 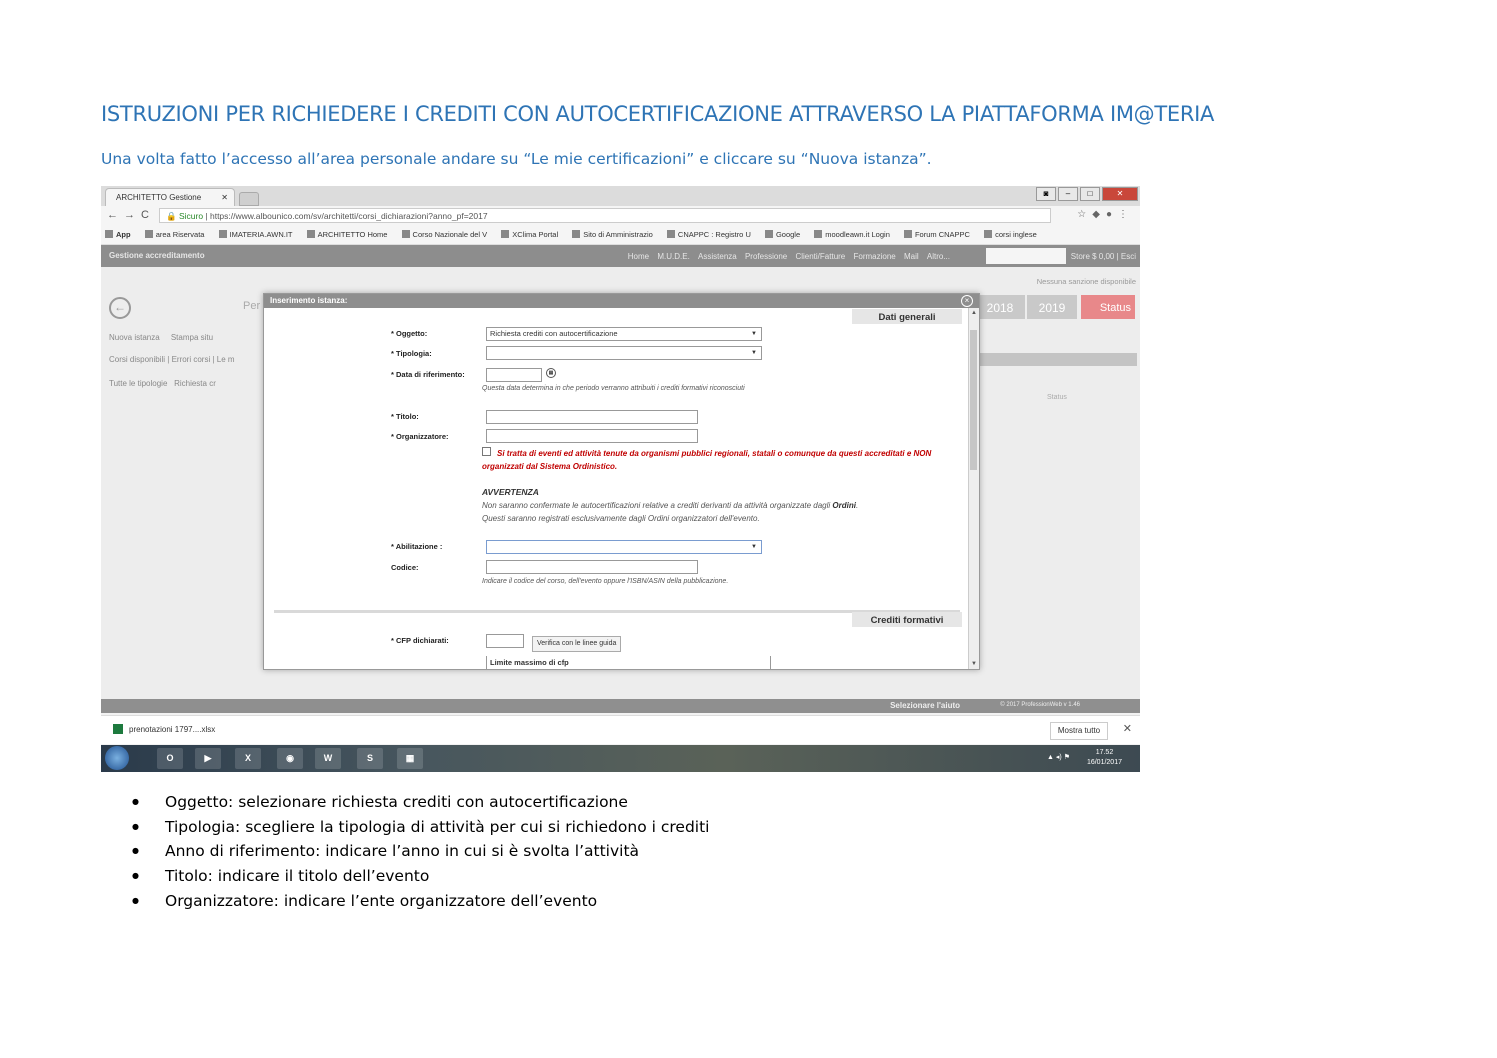 What do you see at coordinates (428, 374) in the screenshot?
I see `data-riferimento-label: * Data di riferimento:` at bounding box center [428, 374].